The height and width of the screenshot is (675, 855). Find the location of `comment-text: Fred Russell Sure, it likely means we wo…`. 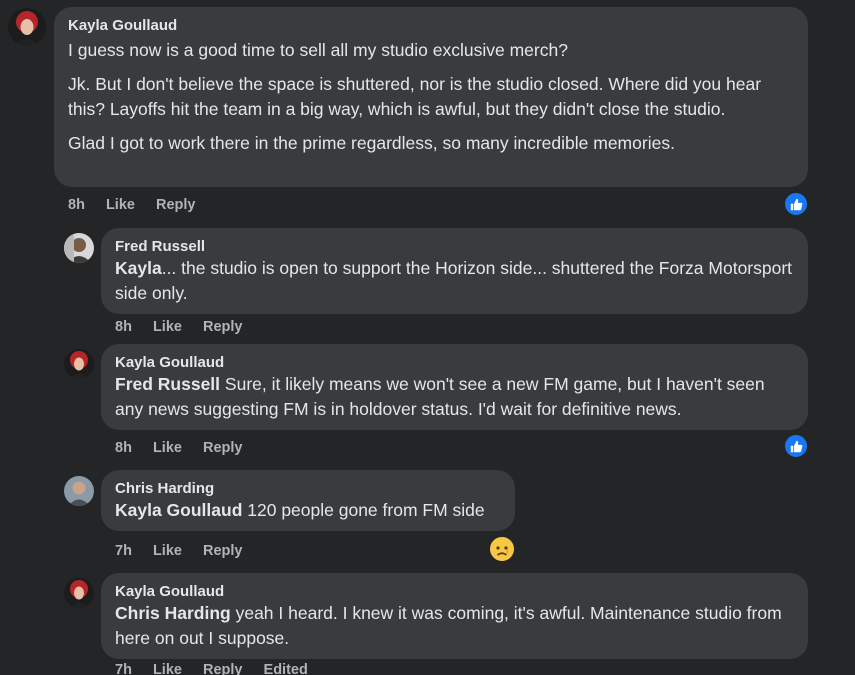

comment-text: Fred Russell Sure, it likely means we wo… is located at coordinates (440, 396).